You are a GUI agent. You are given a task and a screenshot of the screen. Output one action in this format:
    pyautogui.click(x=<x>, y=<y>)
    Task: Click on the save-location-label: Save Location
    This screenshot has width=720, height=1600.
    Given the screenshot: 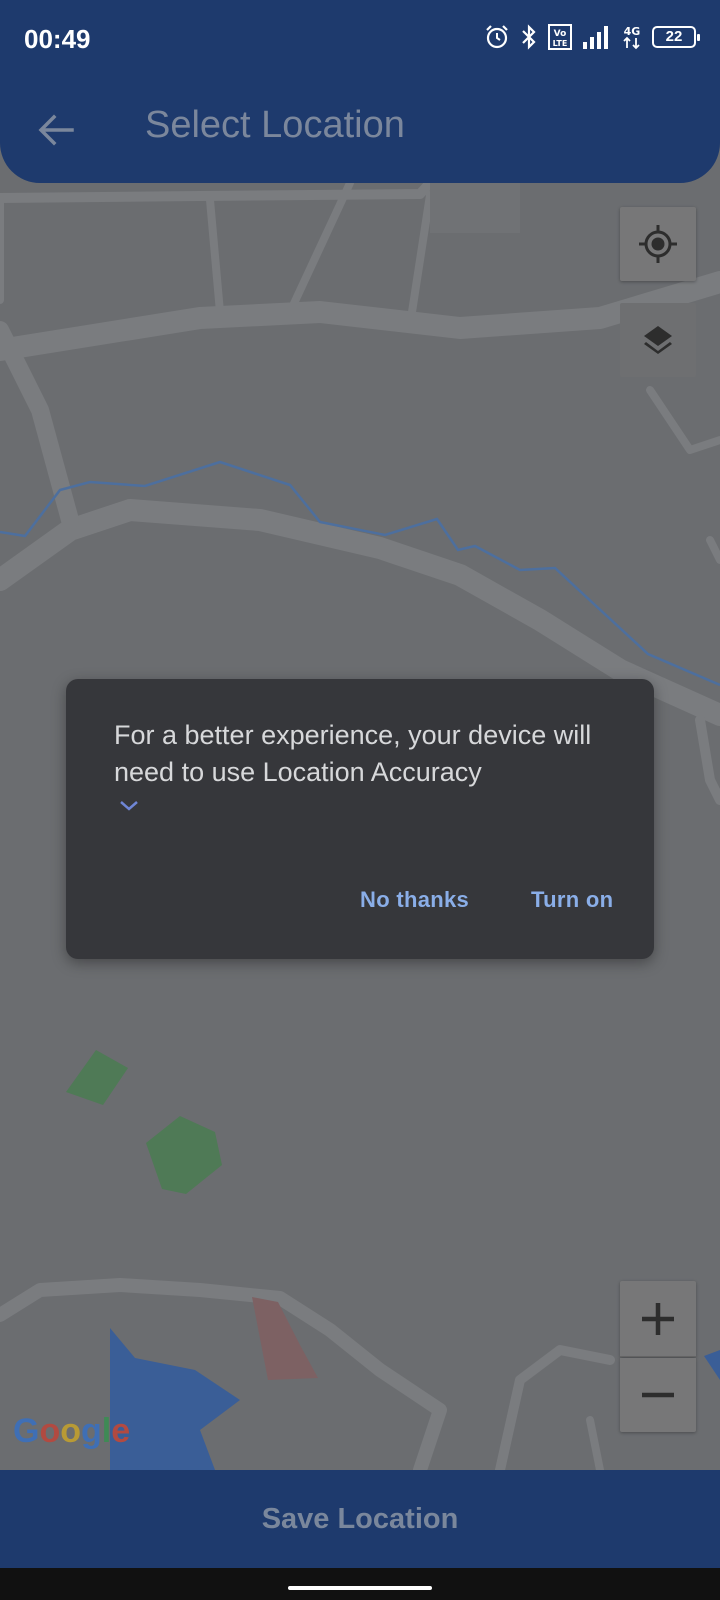 What is the action you would take?
    pyautogui.click(x=360, y=1518)
    